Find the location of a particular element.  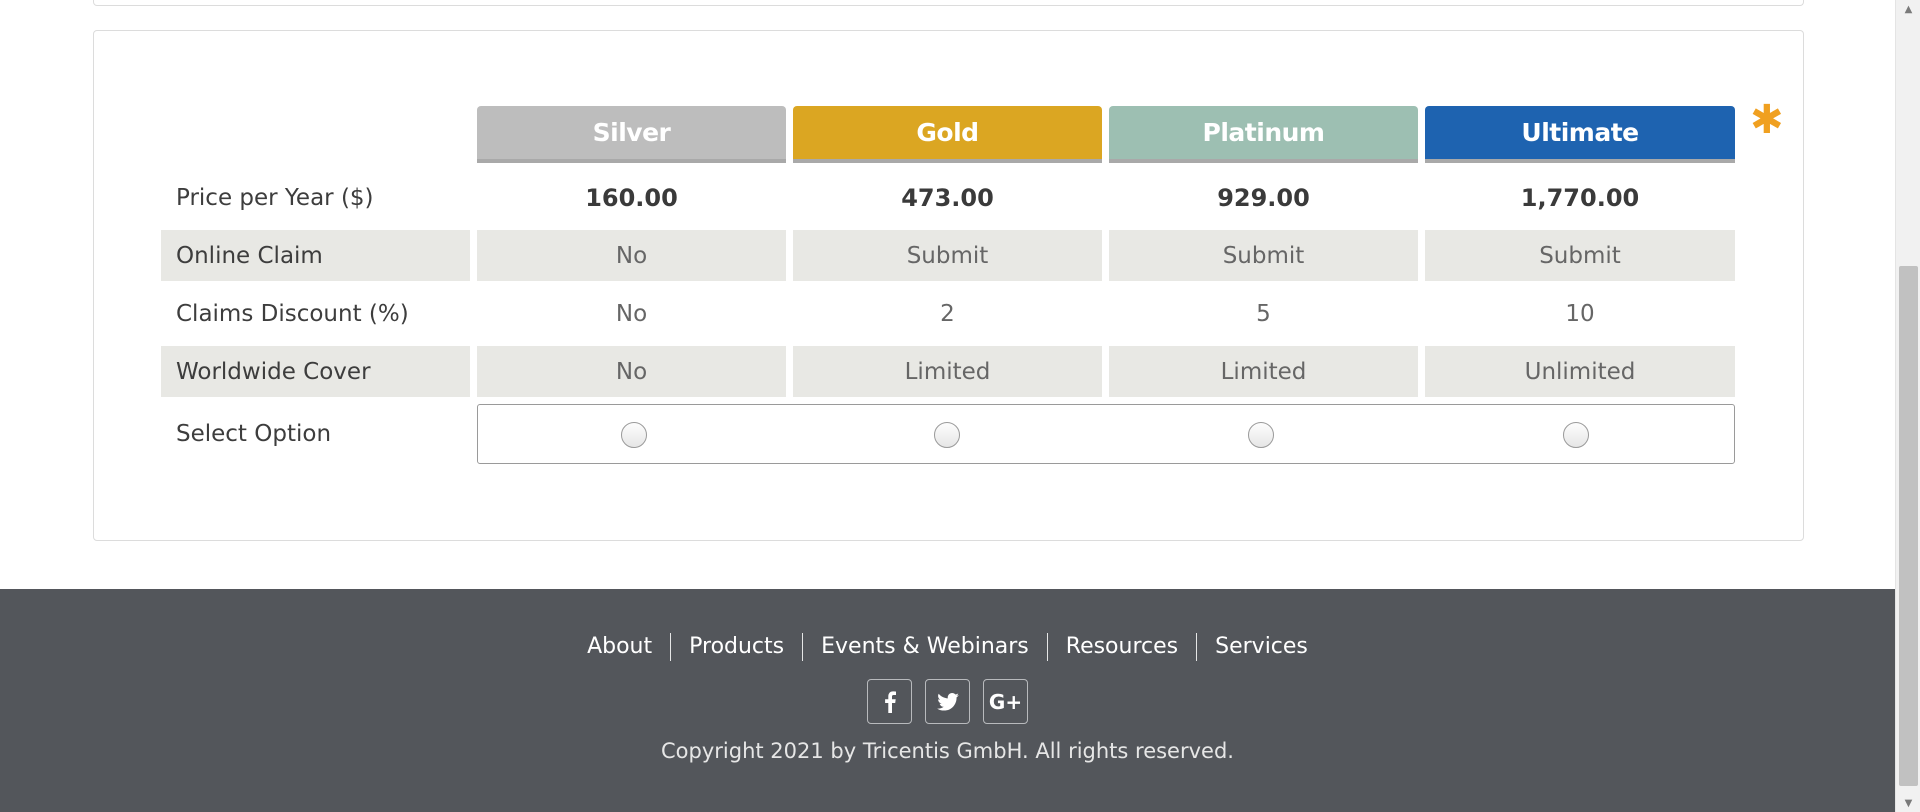

worldwide-cover-silver: No is located at coordinates (631, 371).